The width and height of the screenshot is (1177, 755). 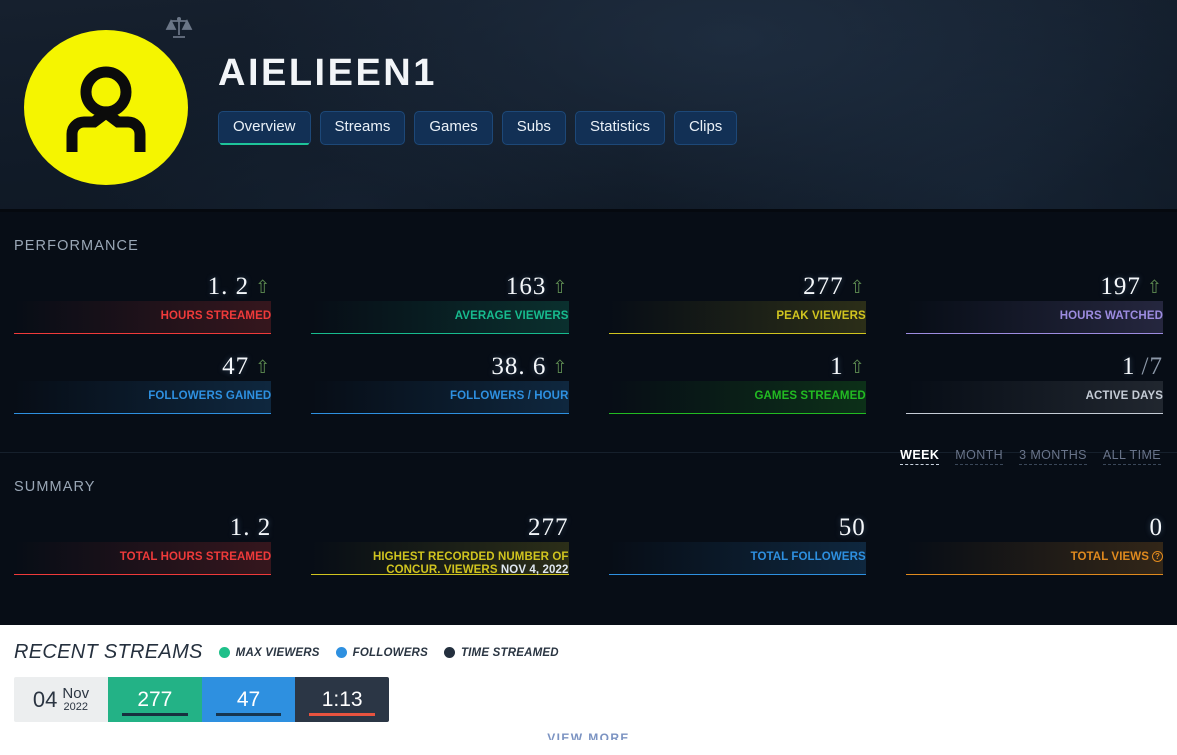 What do you see at coordinates (529, 366) in the screenshot?
I see `stat-value: 38. 6 ⇧` at bounding box center [529, 366].